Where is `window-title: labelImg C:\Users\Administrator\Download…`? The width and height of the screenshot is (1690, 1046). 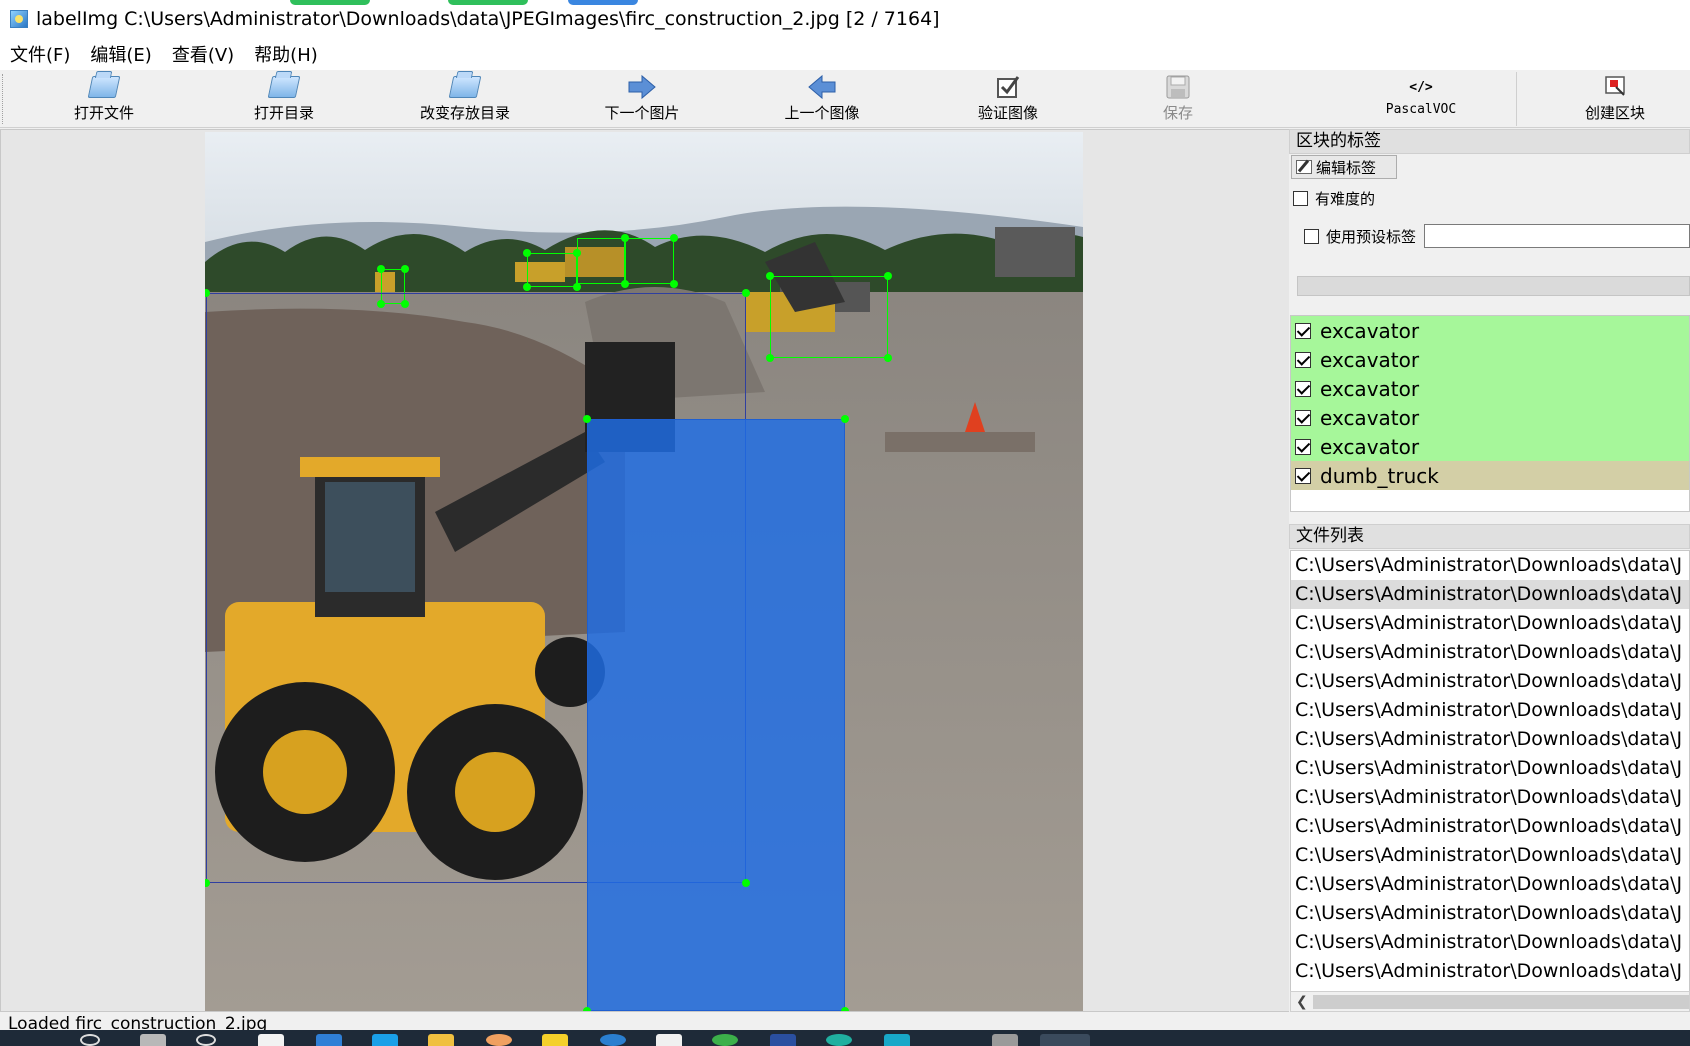 window-title: labelImg C:\Users\Administrator\Download… is located at coordinates (488, 19).